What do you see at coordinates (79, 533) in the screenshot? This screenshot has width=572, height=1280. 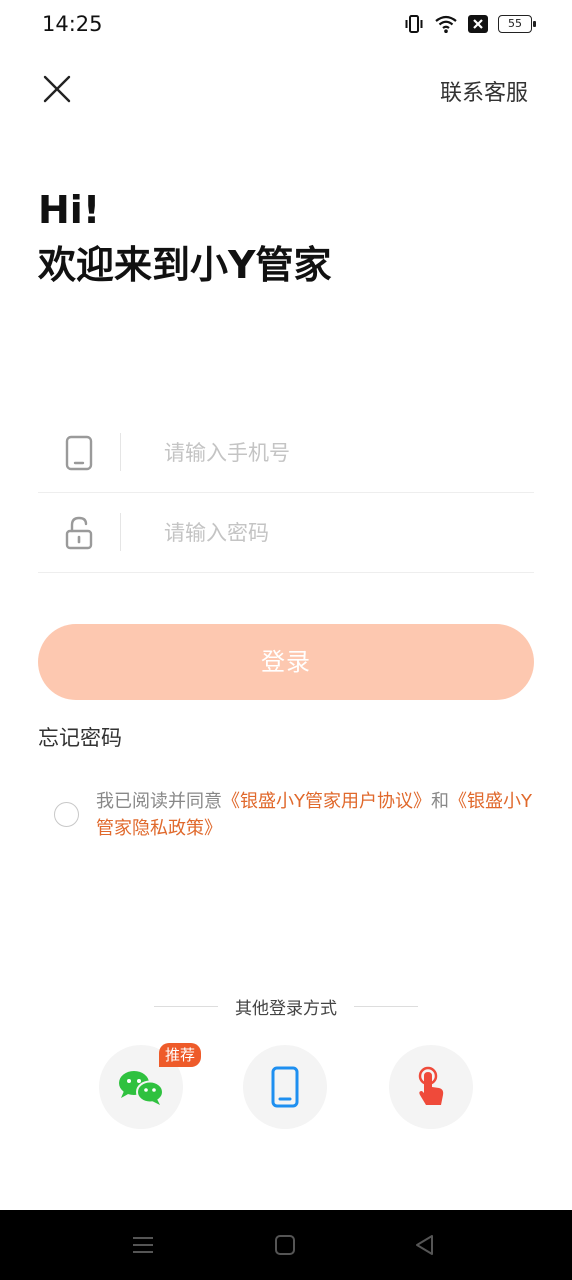 I see `unlock-icon` at bounding box center [79, 533].